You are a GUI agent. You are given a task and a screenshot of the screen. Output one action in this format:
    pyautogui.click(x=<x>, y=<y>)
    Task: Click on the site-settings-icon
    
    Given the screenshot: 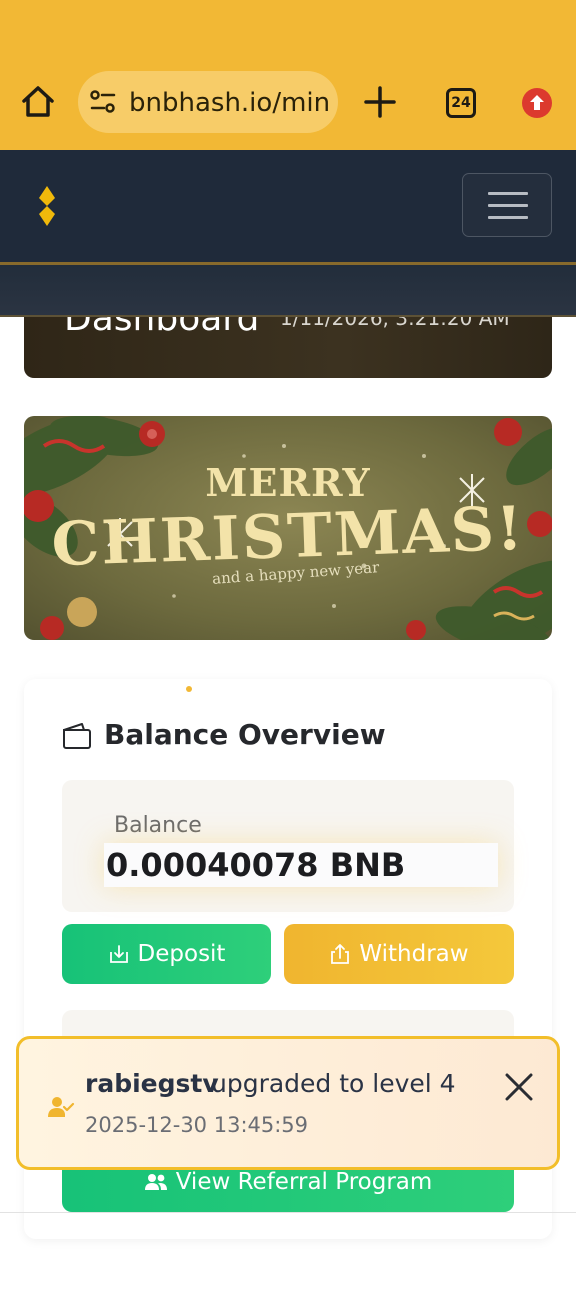 What is the action you would take?
    pyautogui.click(x=103, y=102)
    